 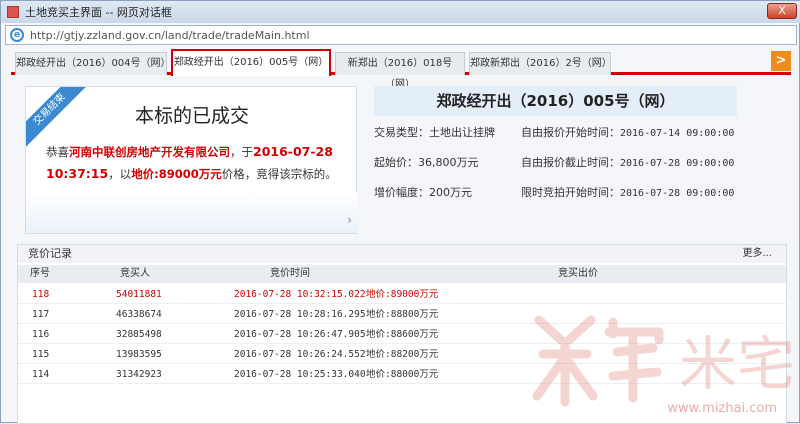 I want to click on tab-018: 新郑出（2016）018号（网）, so click(x=400, y=71).